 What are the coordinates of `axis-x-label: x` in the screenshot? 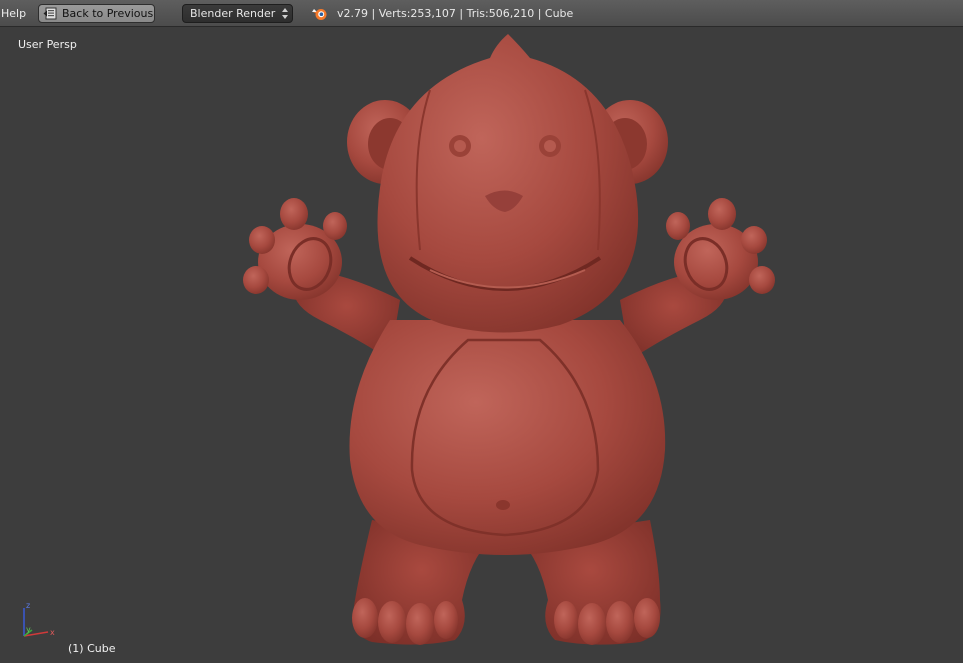 It's located at (52, 632).